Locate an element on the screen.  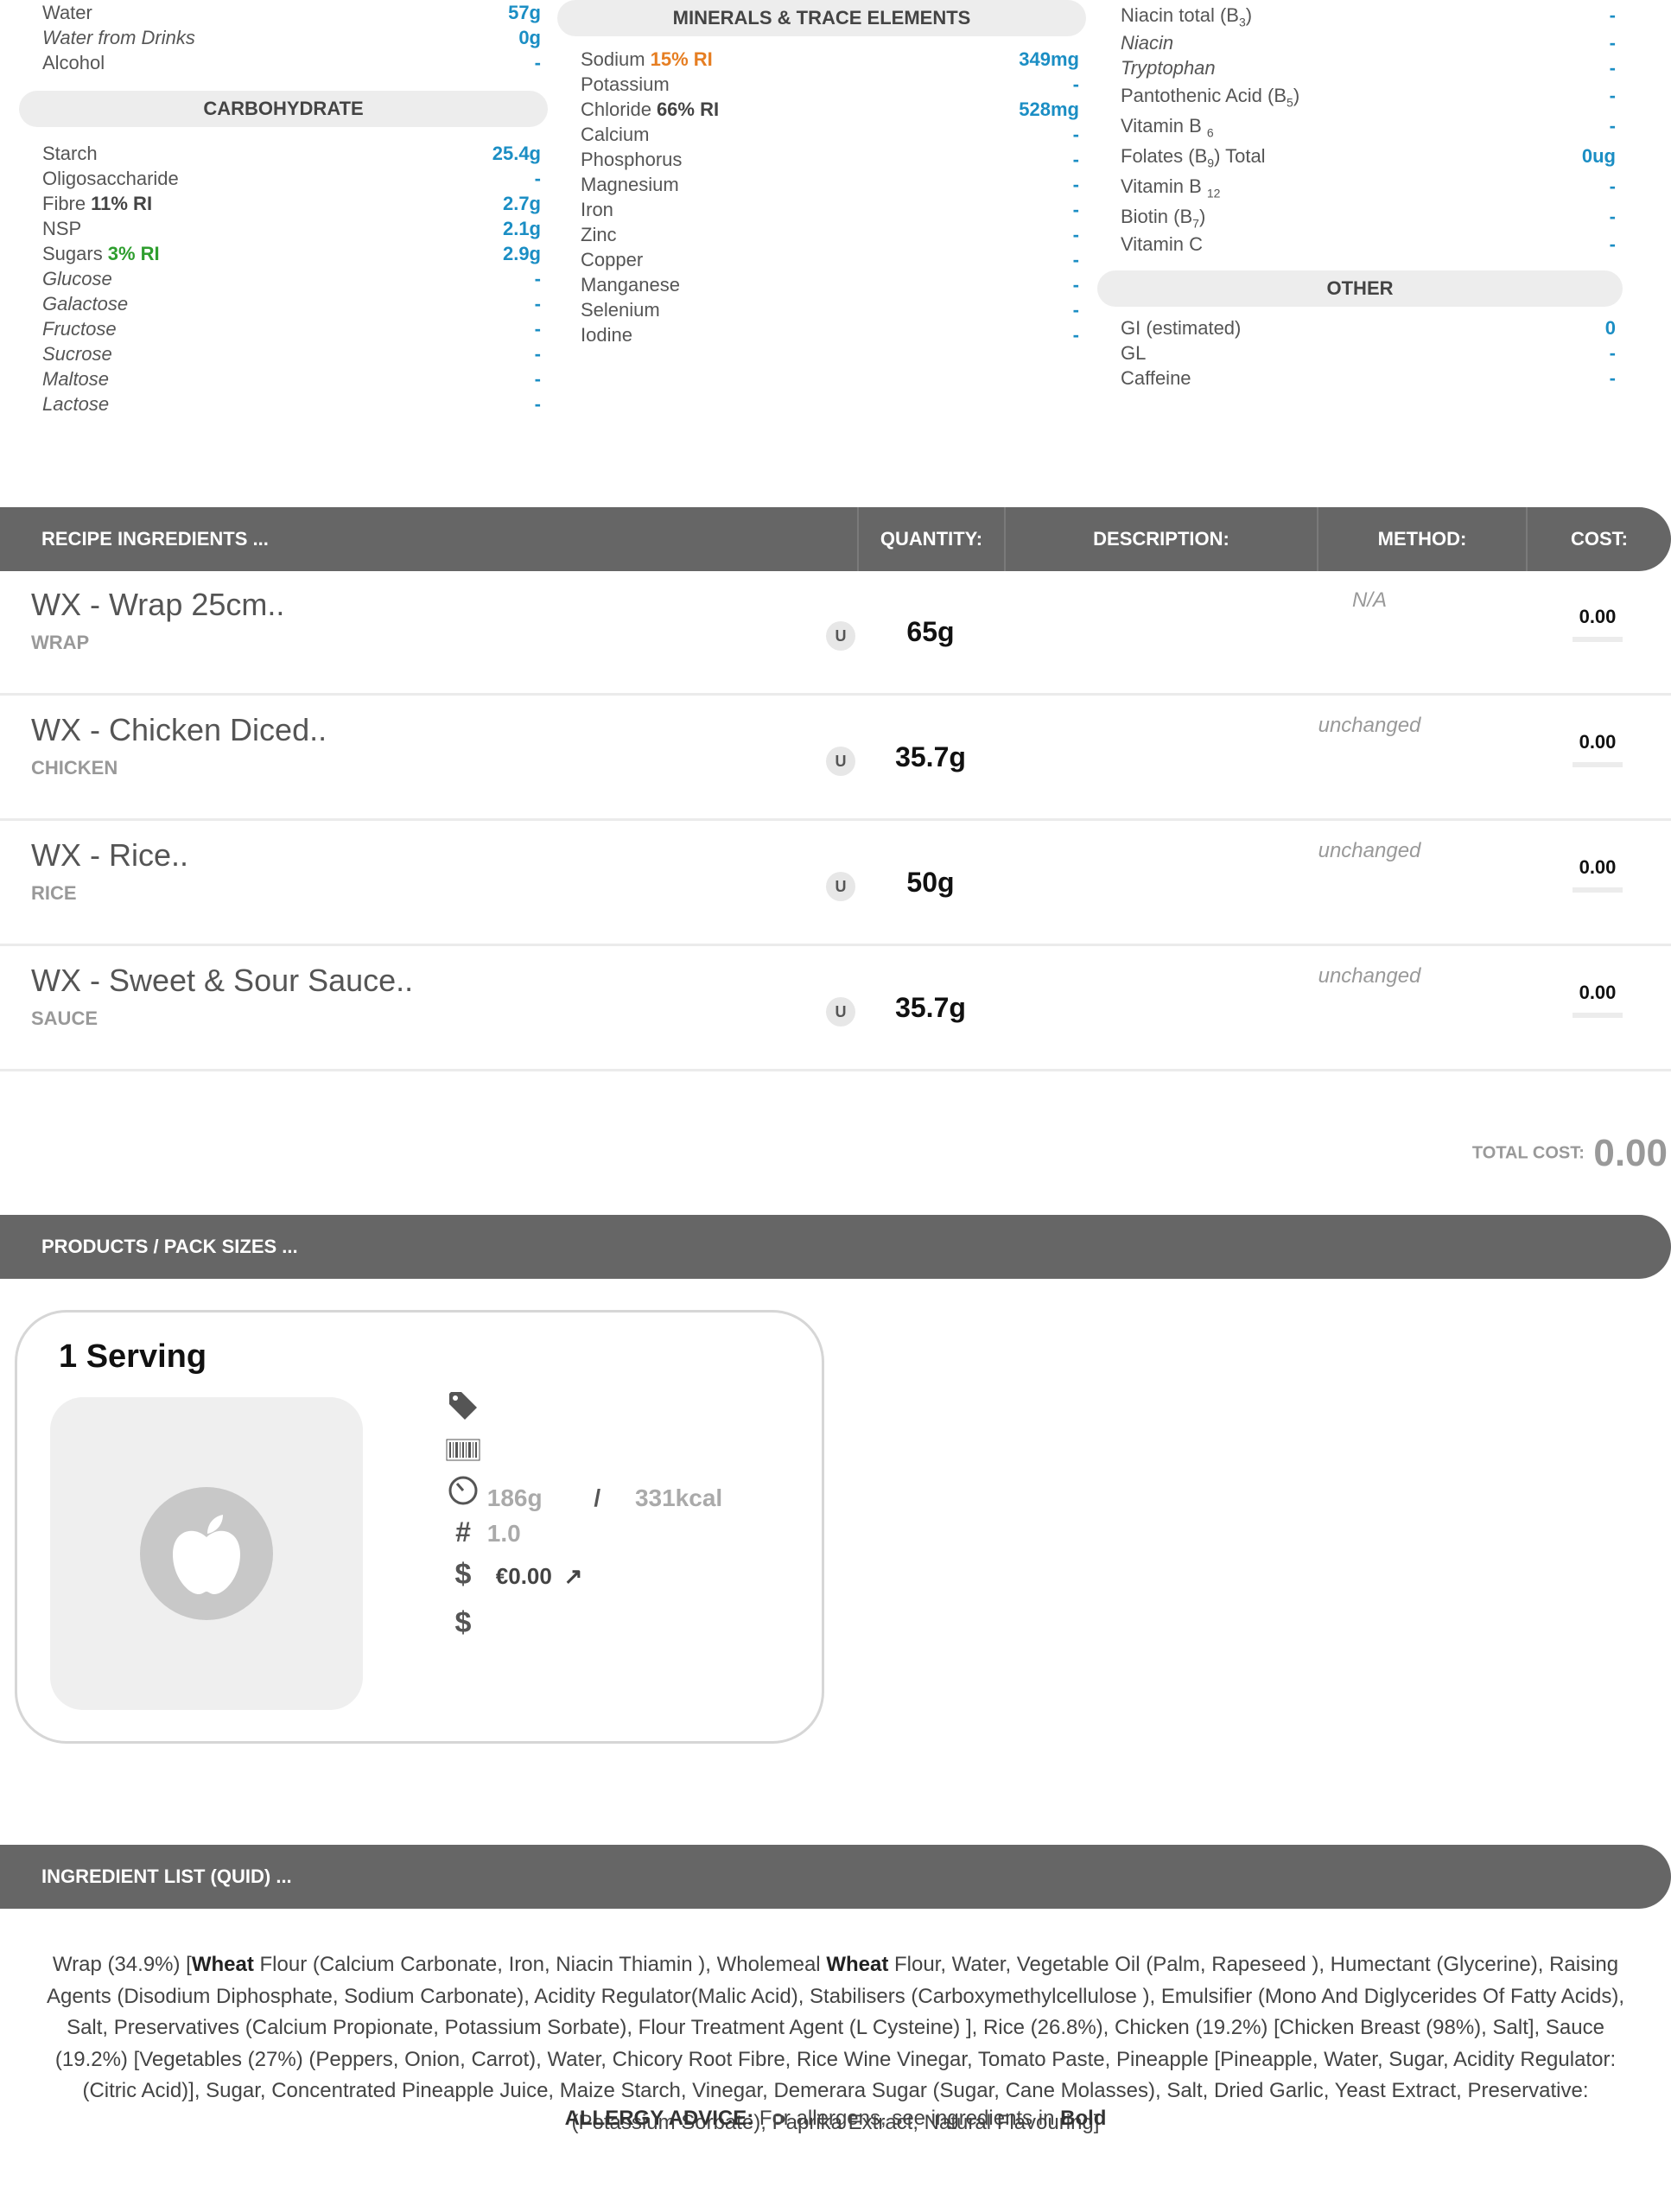
vitamin-row: Folates (B9) Total 0ug is located at coordinates (1360, 156).